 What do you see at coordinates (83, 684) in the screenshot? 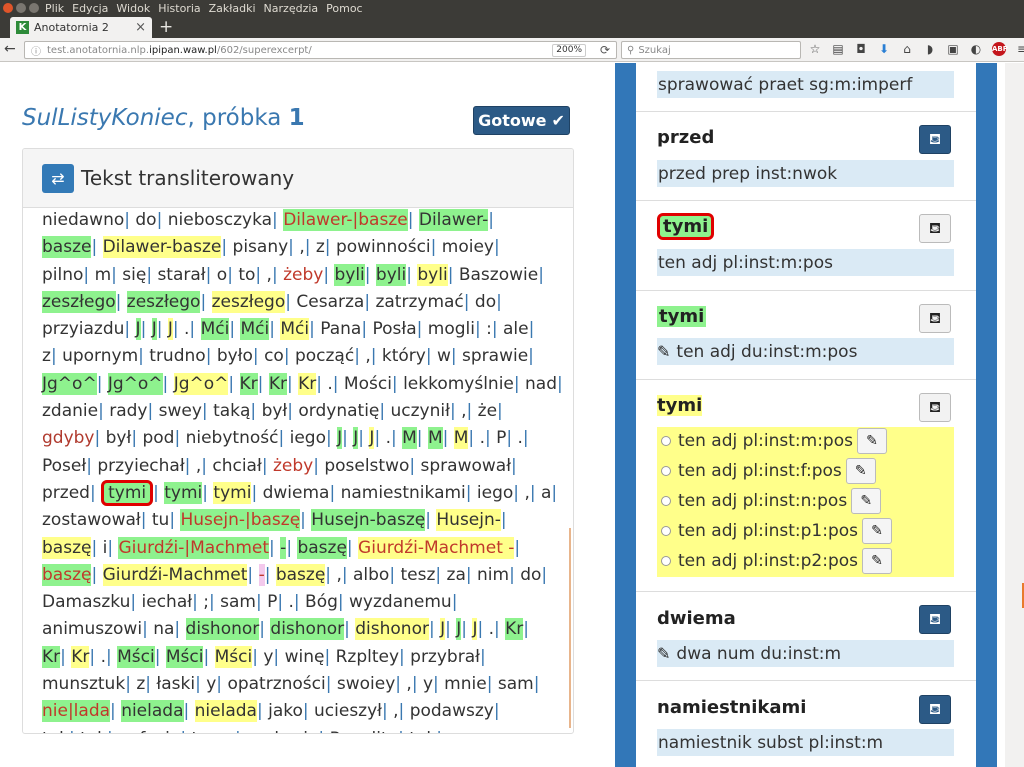
I see `token: munsztuk` at bounding box center [83, 684].